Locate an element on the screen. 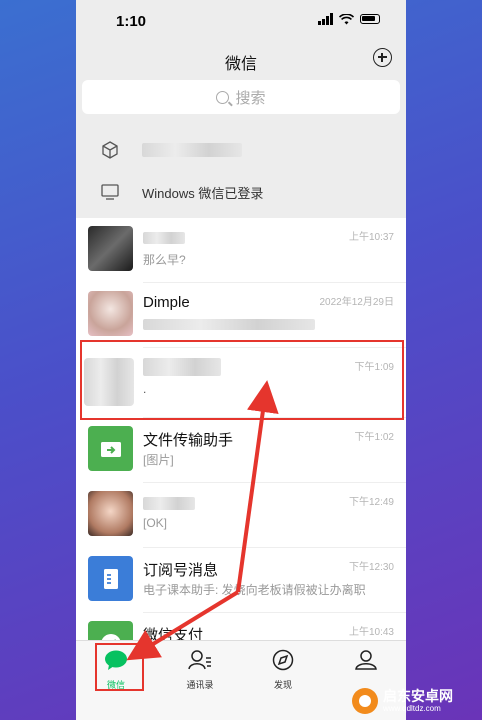 This screenshot has height=720, width=482. watermark-title: 启东安卓网 is located at coordinates (418, 695).